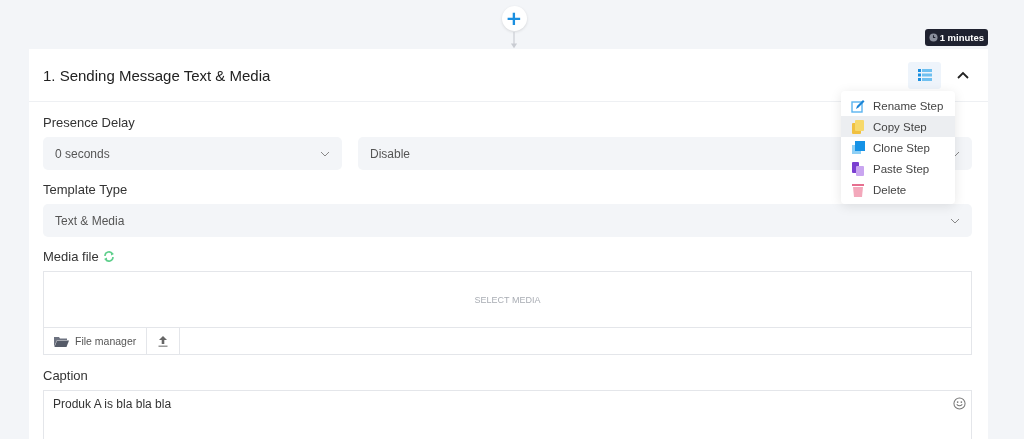 This screenshot has width=1024, height=439. I want to click on field-label: Template Type, so click(85, 189).